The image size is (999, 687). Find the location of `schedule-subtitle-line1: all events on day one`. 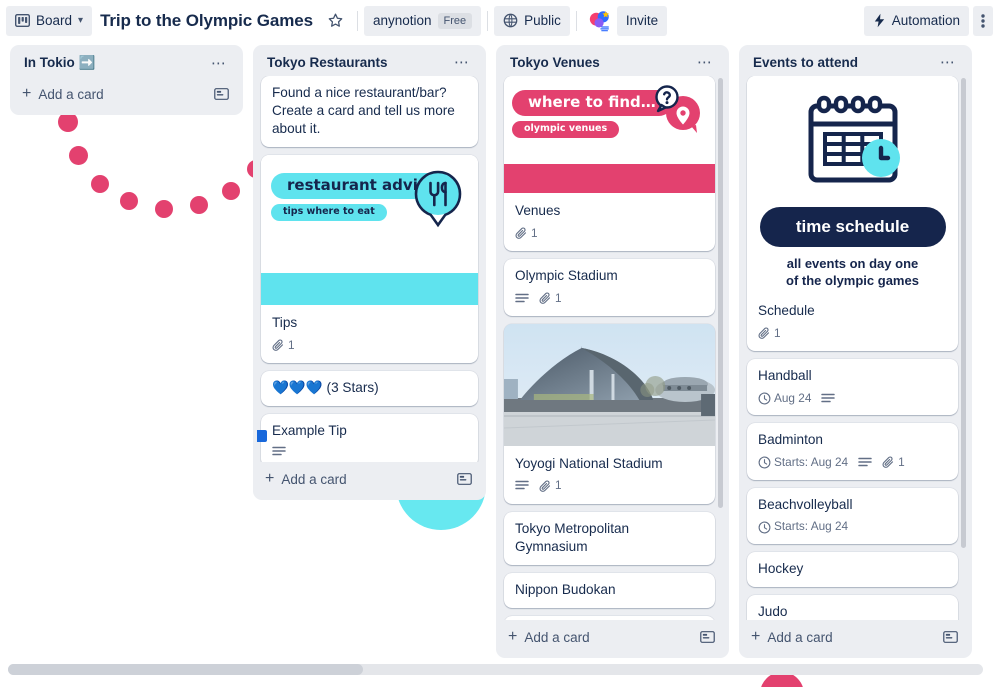

schedule-subtitle-line1: all events on day one is located at coordinates (852, 263).